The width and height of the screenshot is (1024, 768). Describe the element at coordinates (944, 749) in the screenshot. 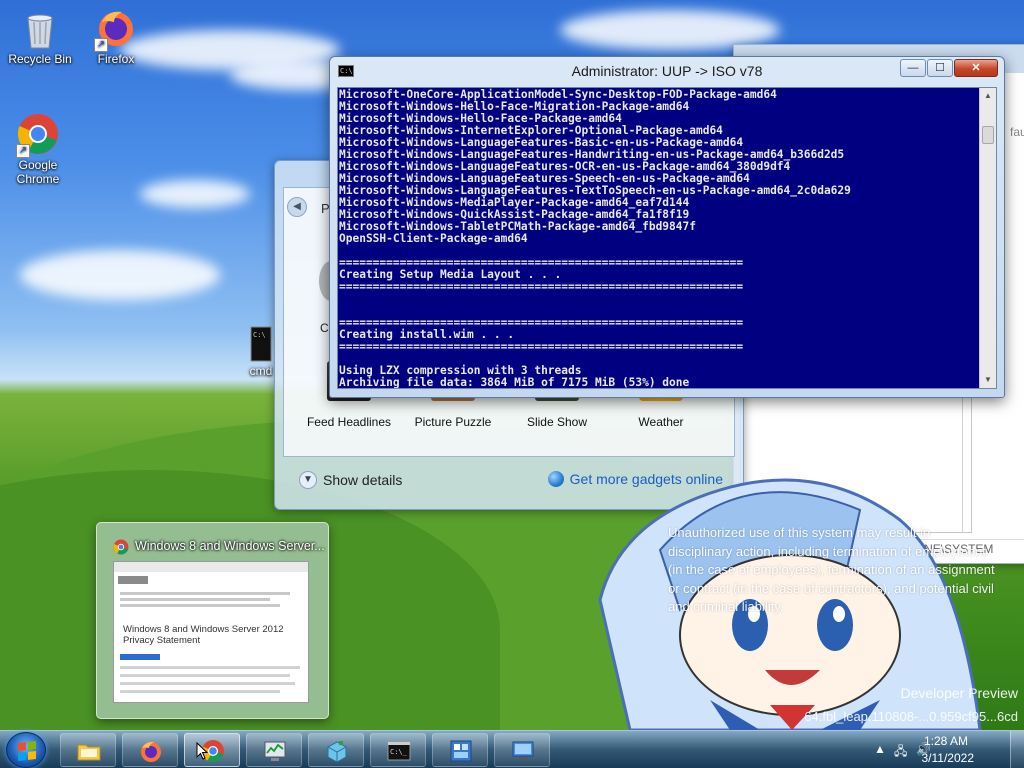

I see `notification-area: ▲ 🖧 🔊 1:28 AM 3/11/2022` at that location.